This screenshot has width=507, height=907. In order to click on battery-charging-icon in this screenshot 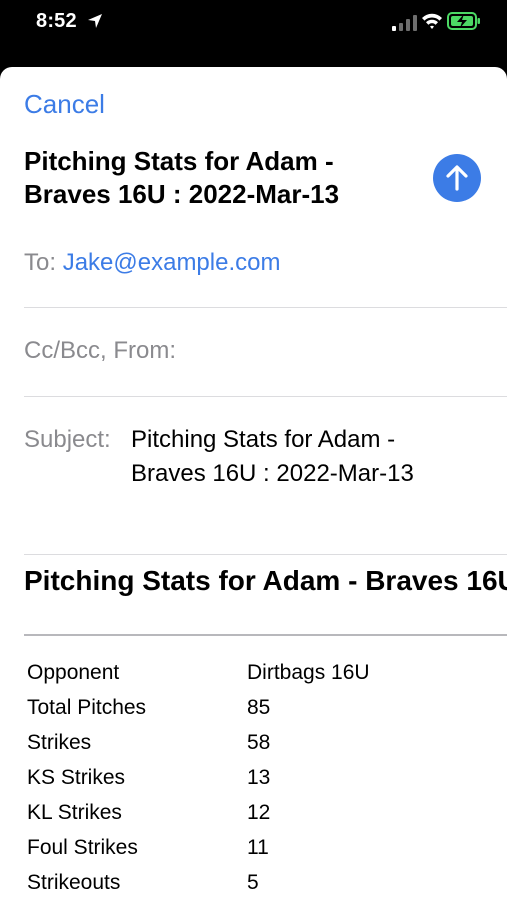, I will do `click(463, 21)`.